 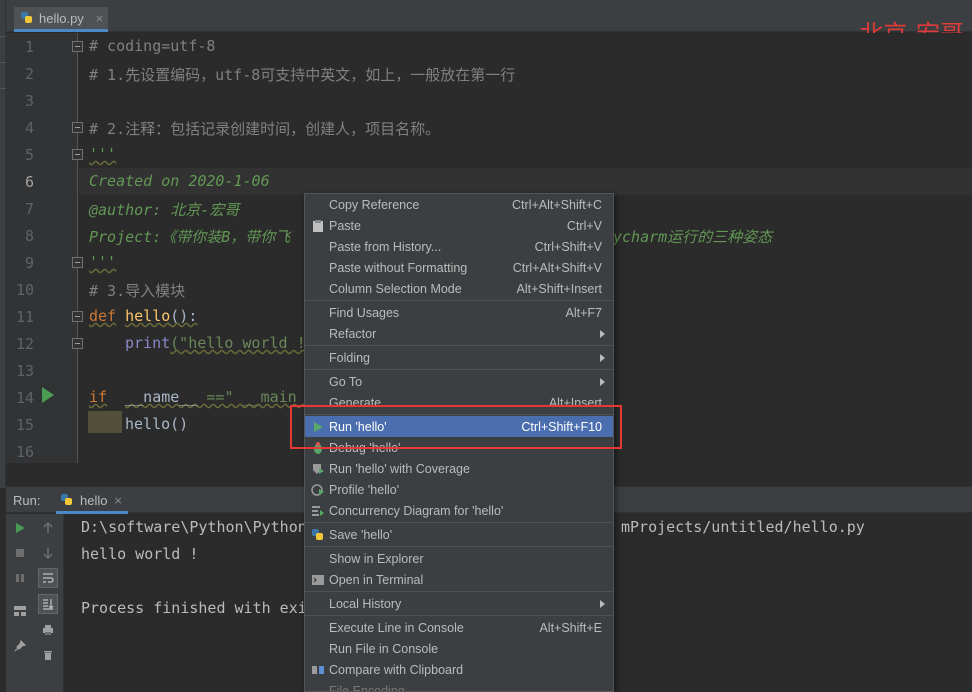 What do you see at coordinates (29, 263) in the screenshot?
I see `line-number: 9` at bounding box center [29, 263].